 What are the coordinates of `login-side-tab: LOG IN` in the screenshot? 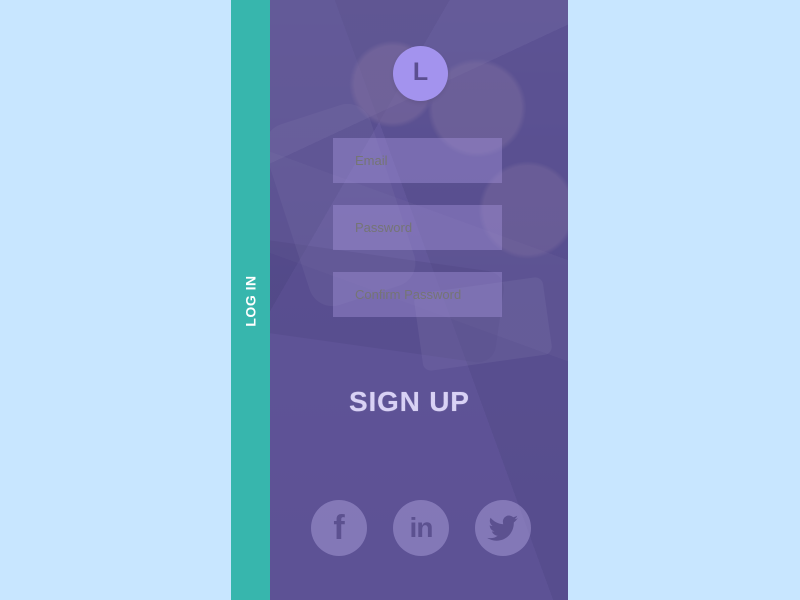 It's located at (250, 300).